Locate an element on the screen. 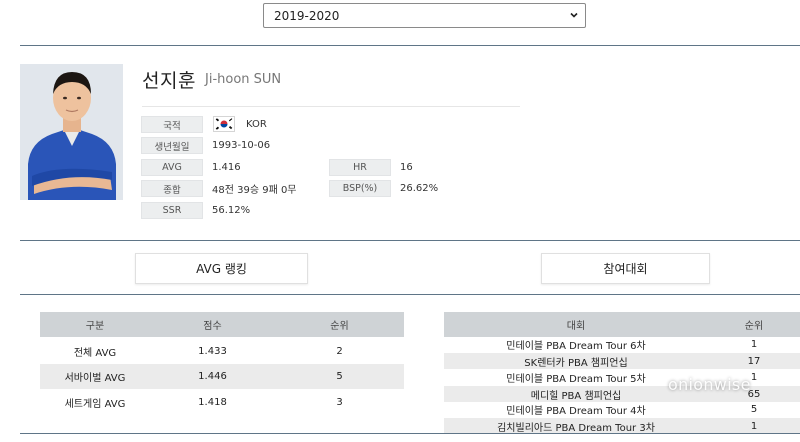 The width and height of the screenshot is (800, 442). player-photo is located at coordinates (71, 132).